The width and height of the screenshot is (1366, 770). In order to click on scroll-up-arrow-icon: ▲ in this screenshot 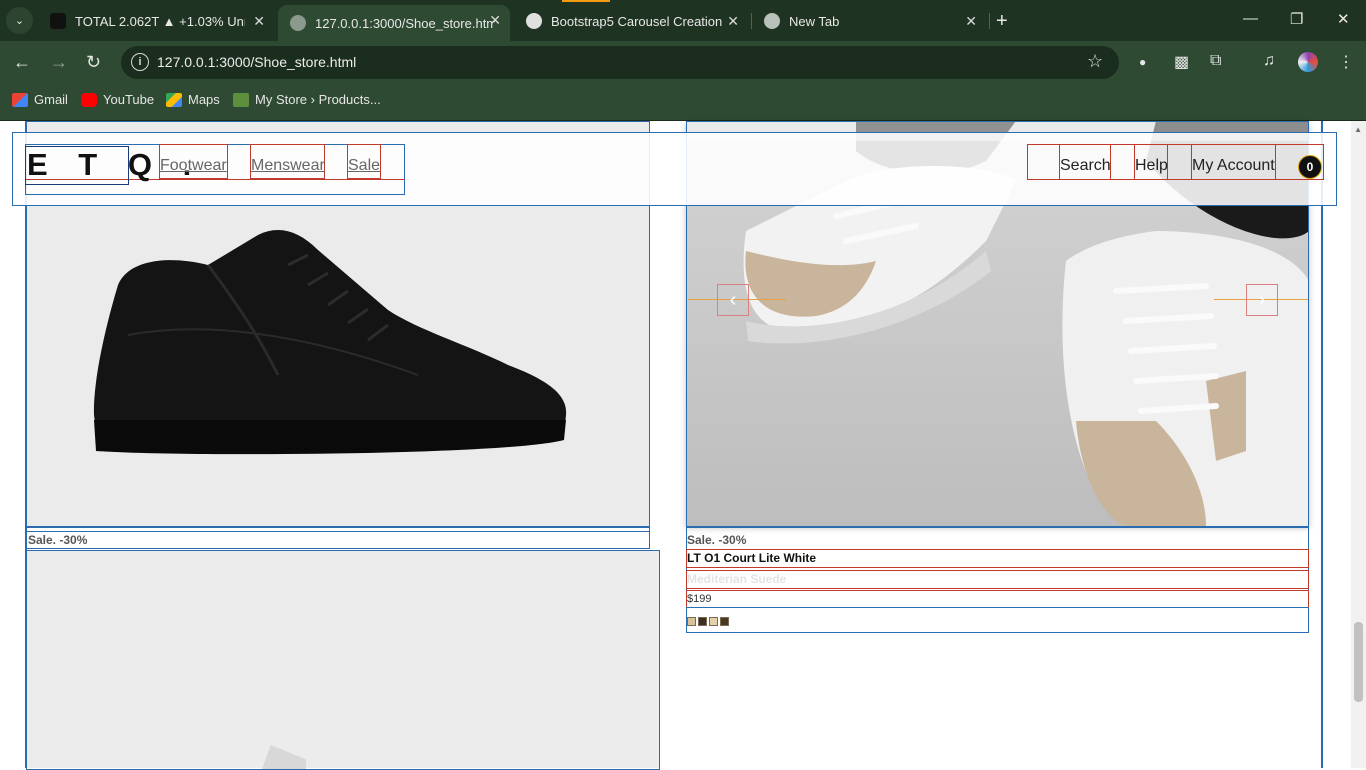, I will do `click(1358, 129)`.